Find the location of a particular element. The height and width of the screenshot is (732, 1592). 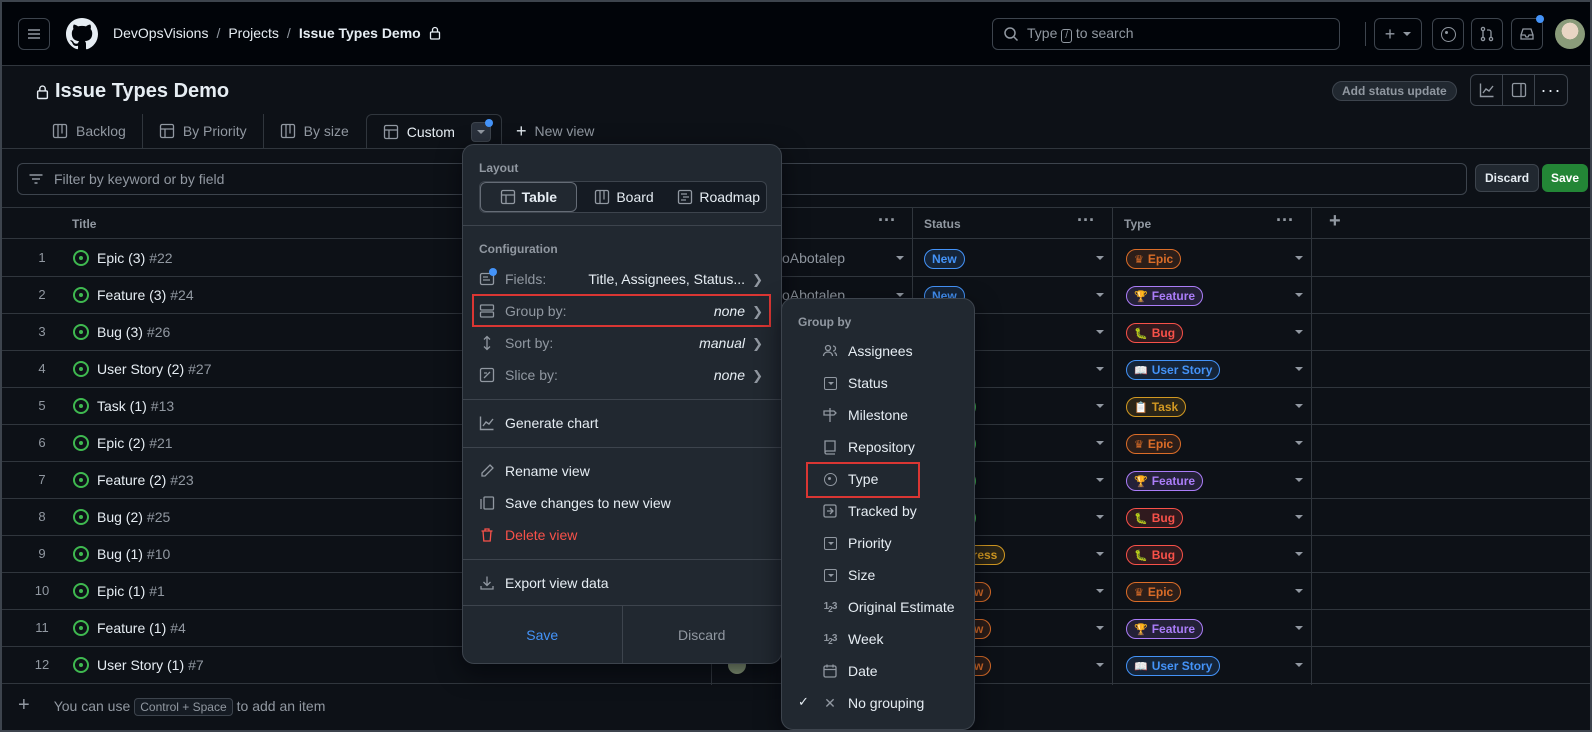

tab-backlog: Backlog is located at coordinates (89, 131).